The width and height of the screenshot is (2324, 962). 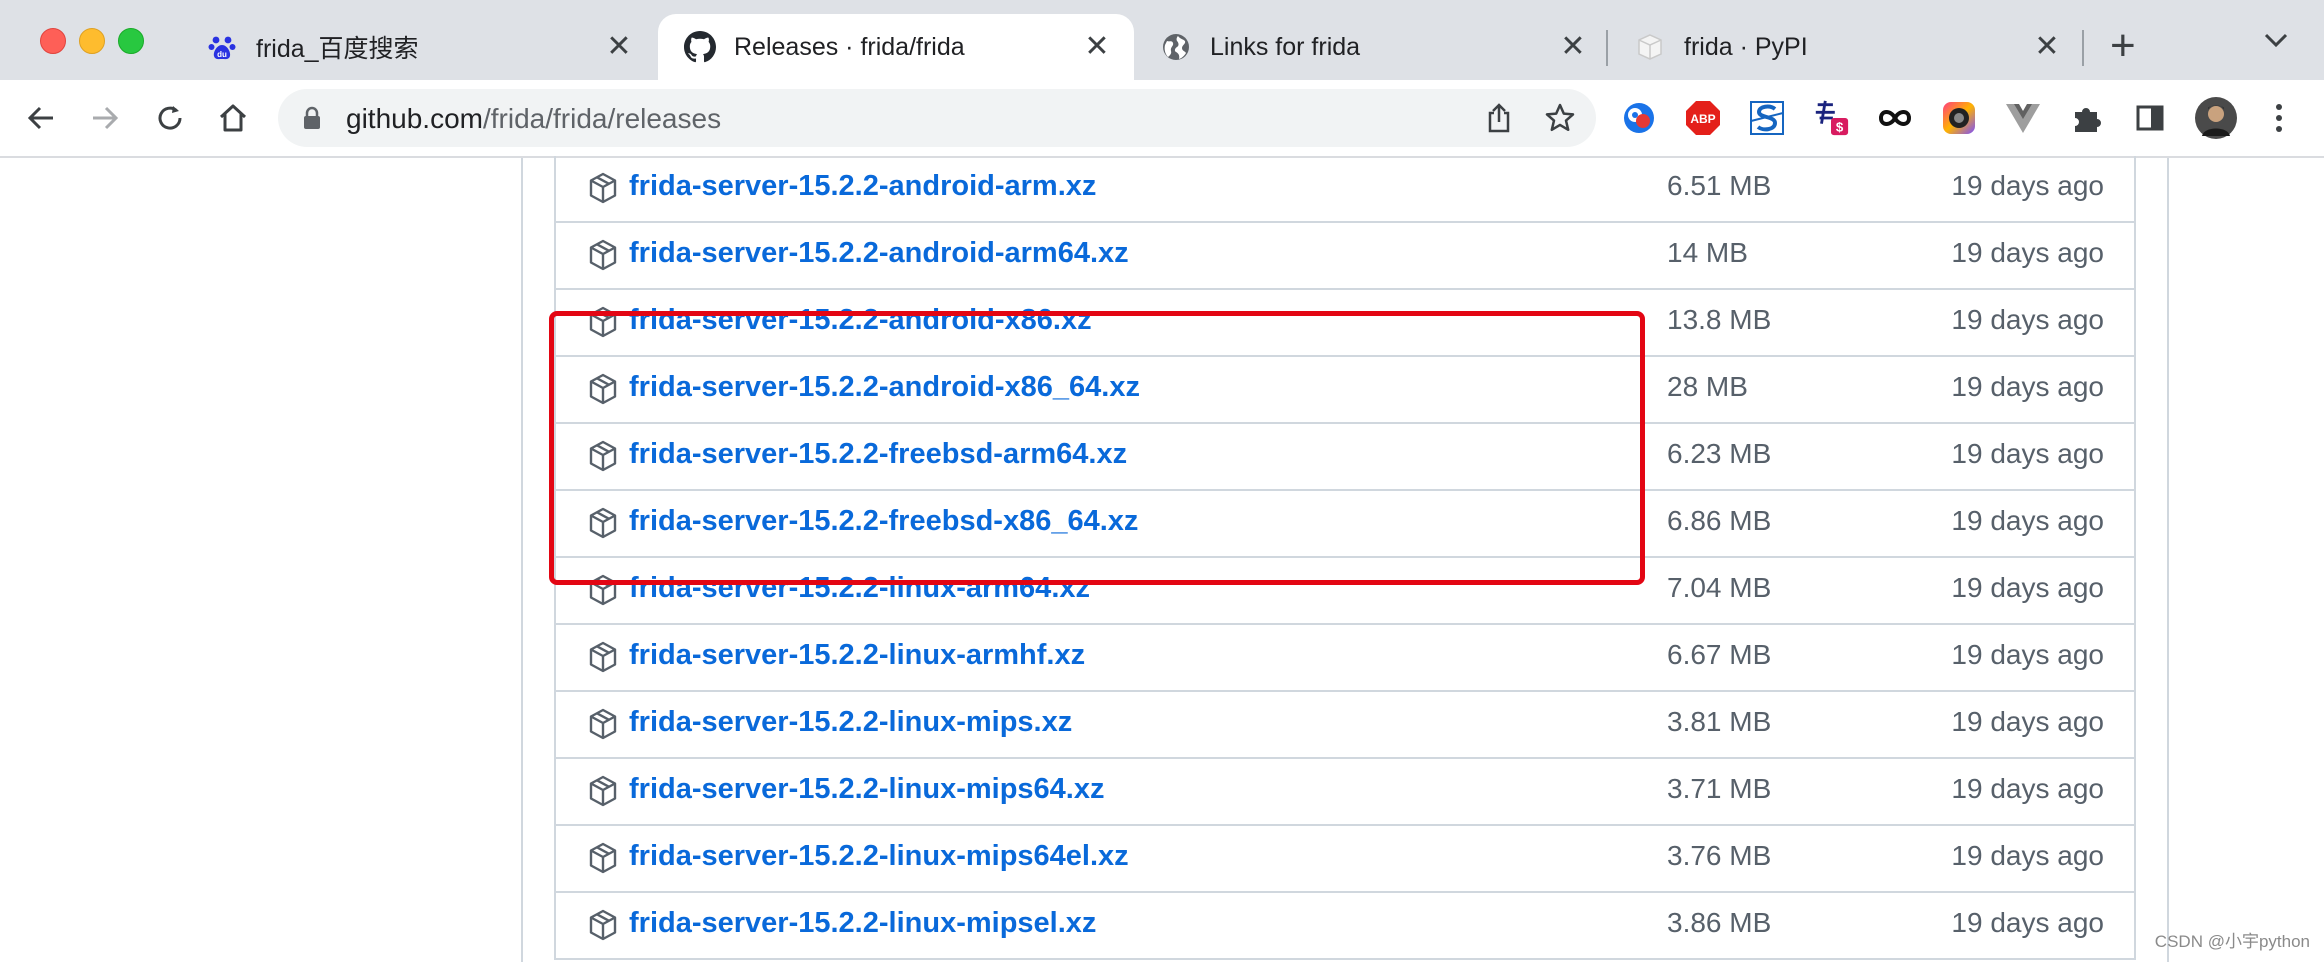 I want to click on csdn-watermark: CSDN @小宇python, so click(x=2232, y=941).